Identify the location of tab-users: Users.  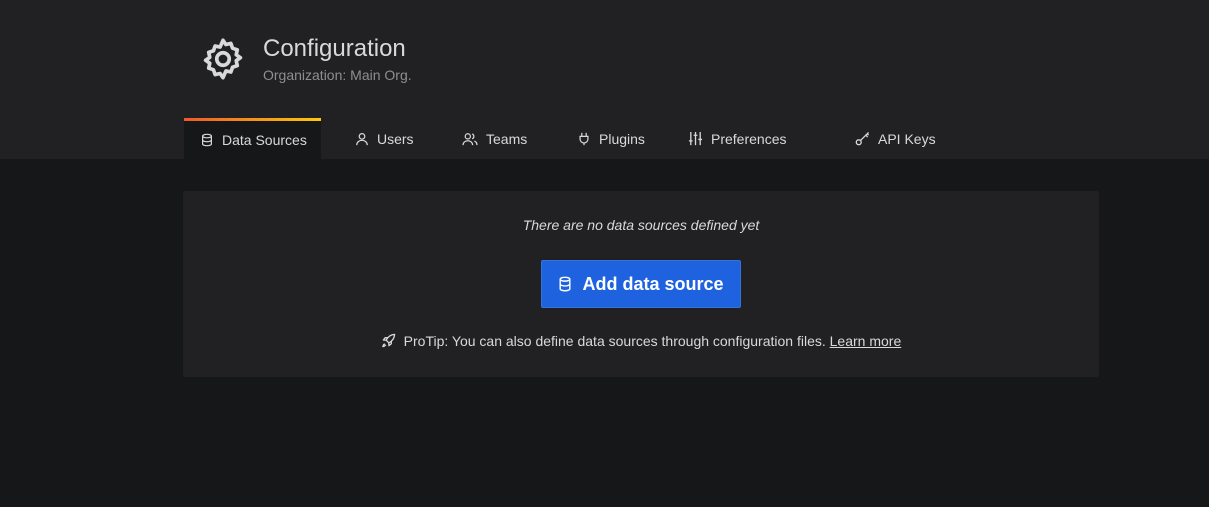
(374, 138).